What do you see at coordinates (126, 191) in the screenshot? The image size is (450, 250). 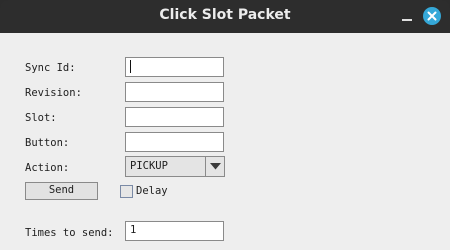 I see `delay-checkbox` at bounding box center [126, 191].